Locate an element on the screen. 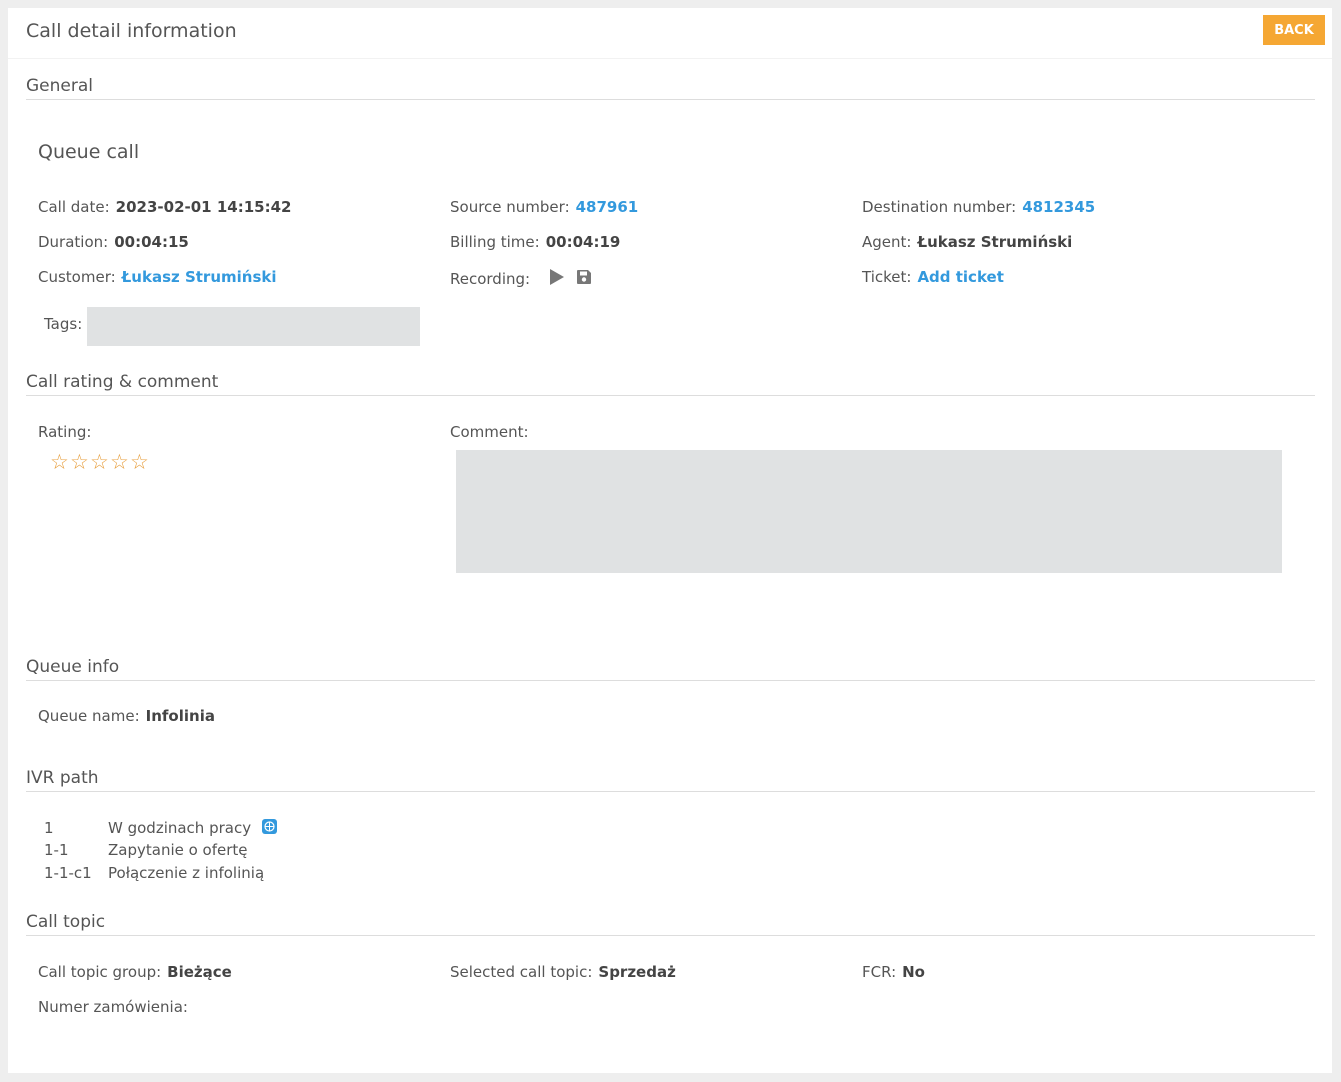 The height and width of the screenshot is (1082, 1341). section-ivr-title: IVR path is located at coordinates (670, 780).